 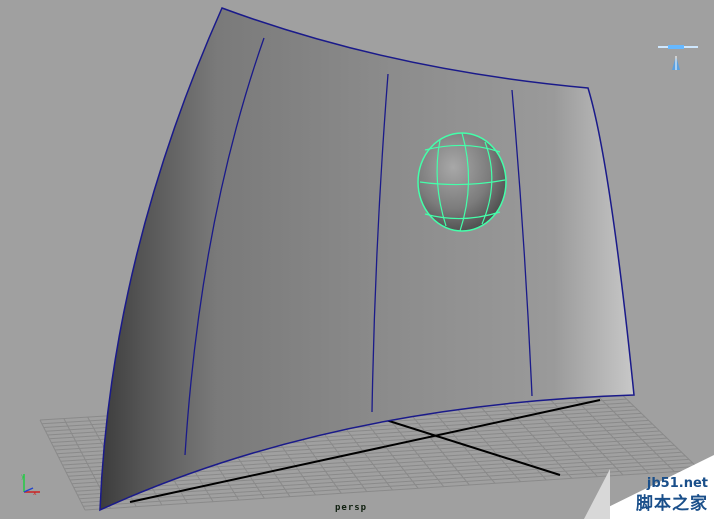 I want to click on watermark-fold, so click(x=597, y=494).